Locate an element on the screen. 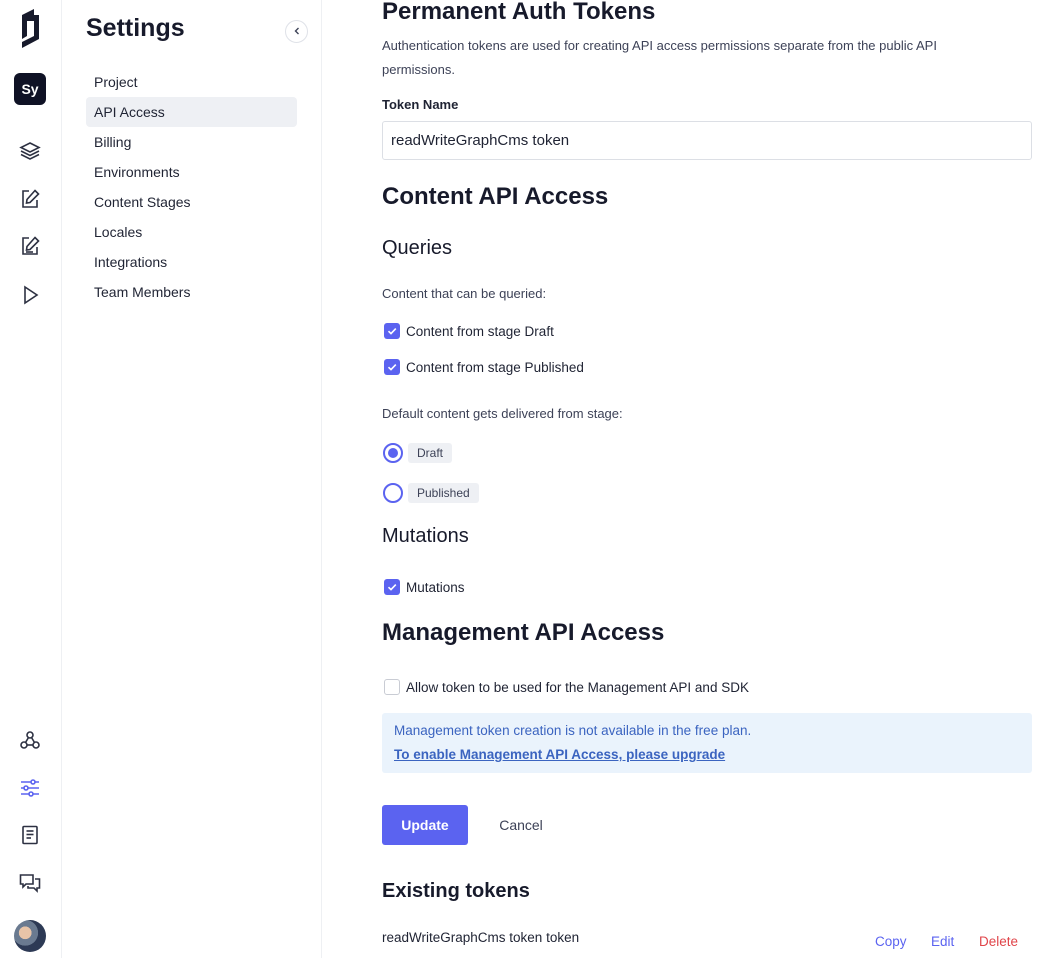  user-avatar is located at coordinates (30, 936).